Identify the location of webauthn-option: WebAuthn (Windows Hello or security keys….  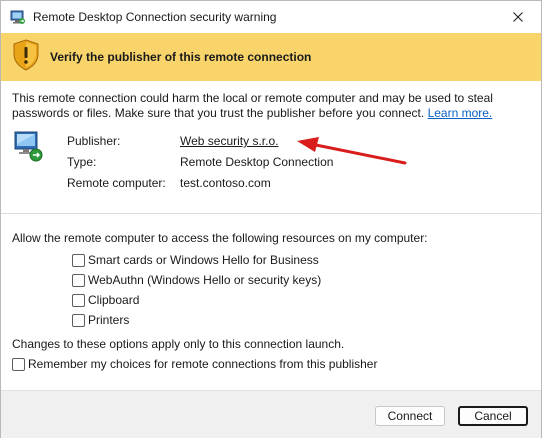
(196, 280).